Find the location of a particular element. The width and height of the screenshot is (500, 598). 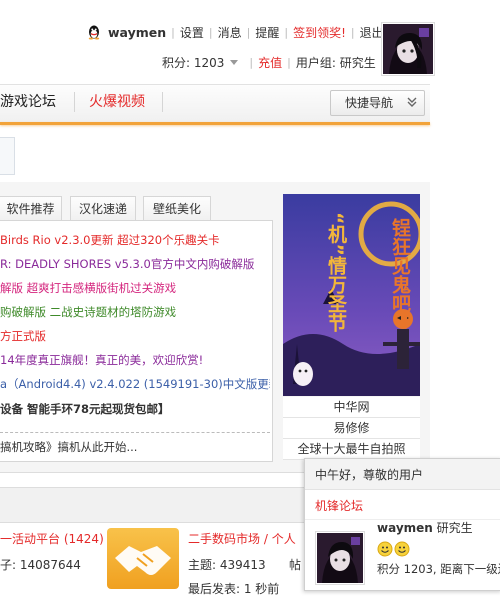

popup-avatar is located at coordinates (340, 558).